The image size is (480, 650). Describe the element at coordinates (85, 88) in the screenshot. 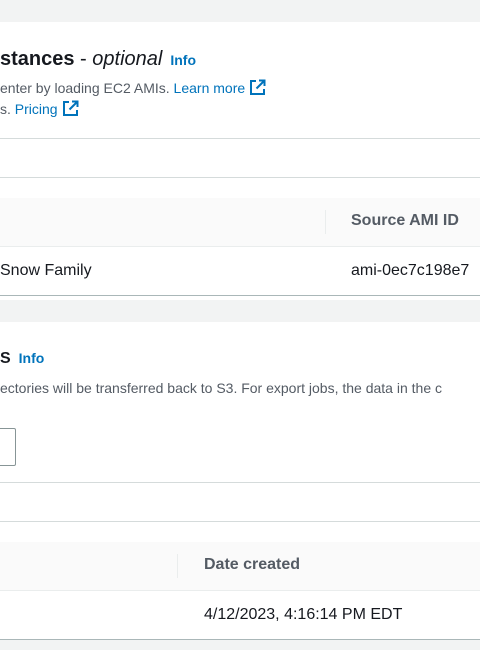

I see `ec2-desc-text: enter by loading EC2 AMIs.` at that location.